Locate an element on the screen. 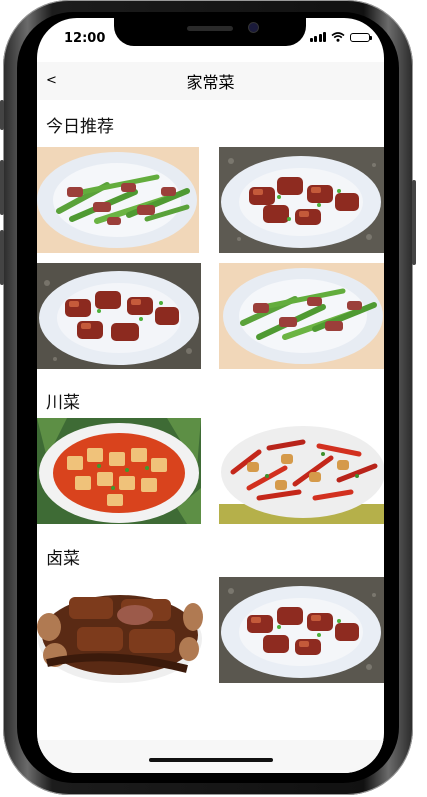  speaker-grille is located at coordinates (210, 28).